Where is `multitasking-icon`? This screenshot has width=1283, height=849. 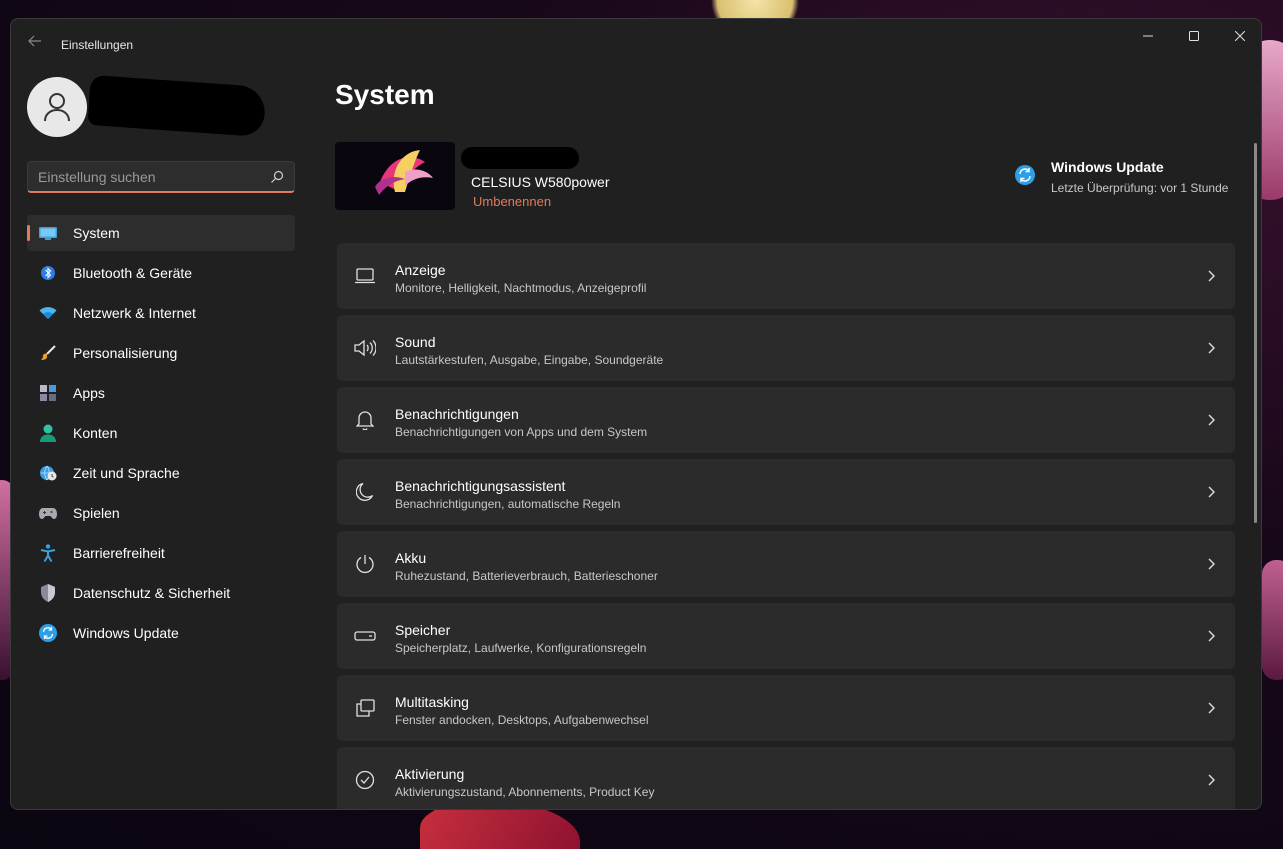 multitasking-icon is located at coordinates (365, 708).